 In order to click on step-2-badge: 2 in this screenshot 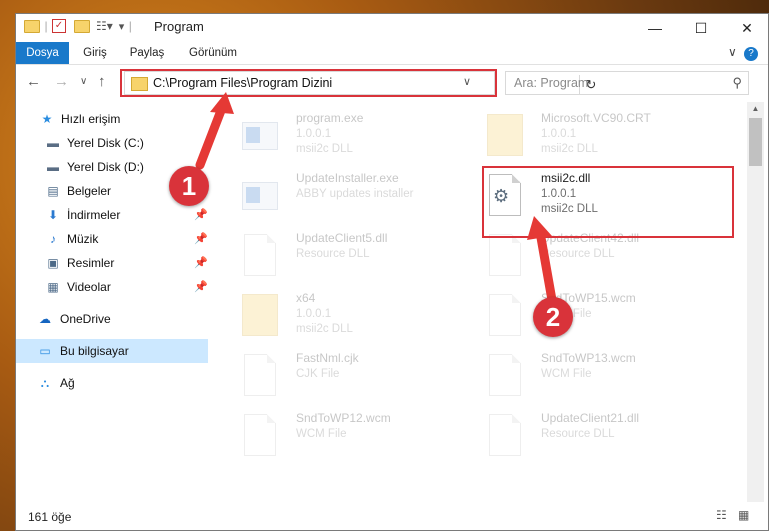, I will do `click(553, 317)`.